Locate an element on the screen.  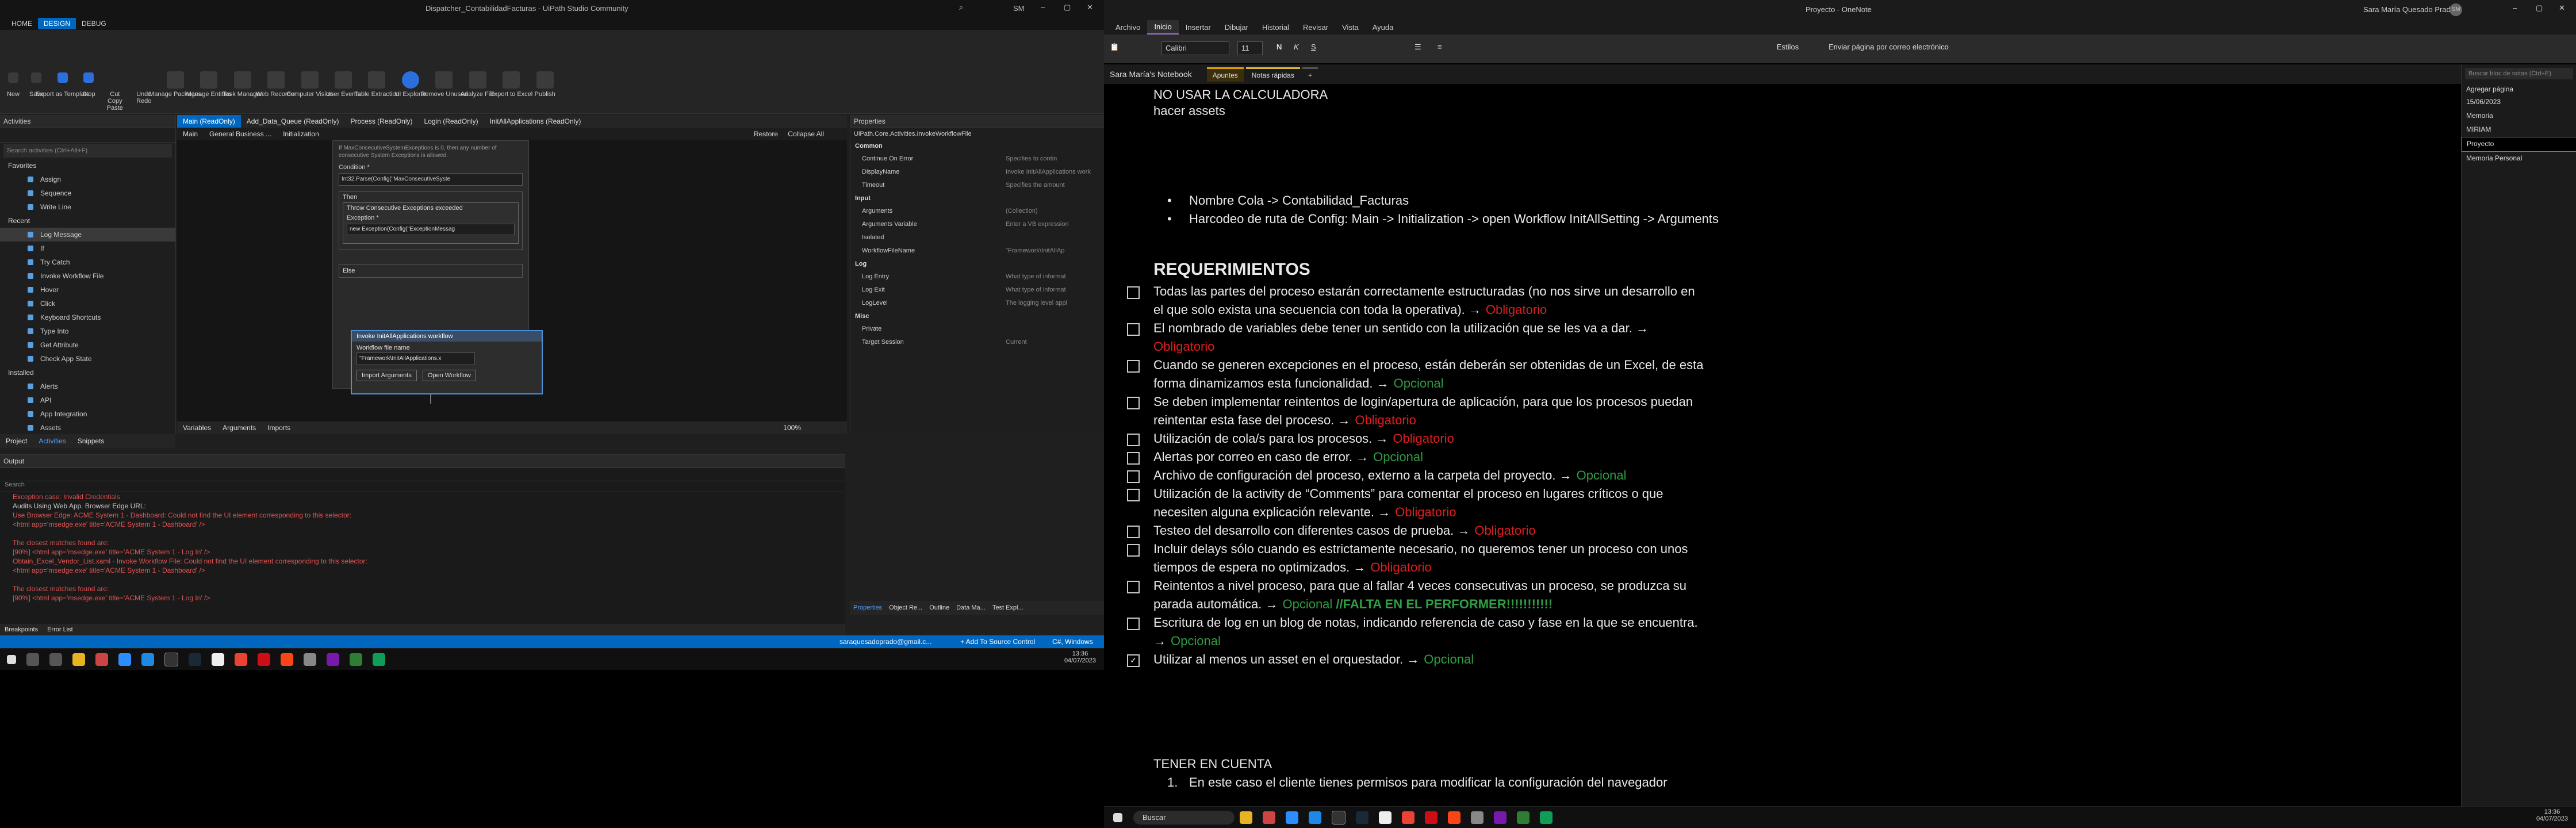
activity-item: Keyboard Shortcuts is located at coordinates (87, 317).